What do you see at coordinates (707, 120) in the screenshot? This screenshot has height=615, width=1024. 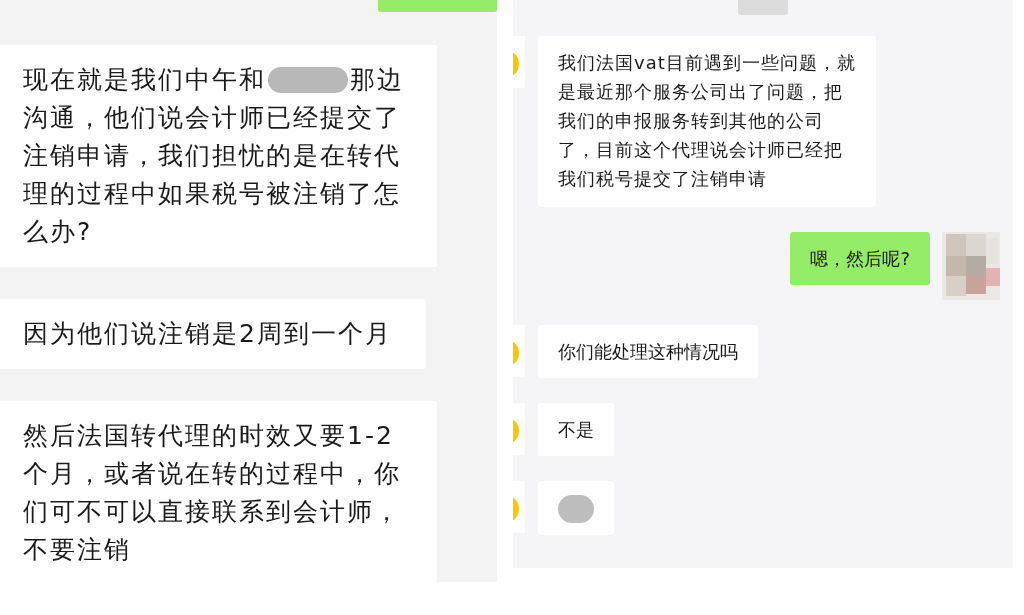 I see `message-text: 我们法国vat目前遇到一些问题，就是最近那个服务公司出了问题，把我们的申报服务转到其他的公司了，目前这个代理说会计师已经把我们税号提交了注销申请` at bounding box center [707, 120].